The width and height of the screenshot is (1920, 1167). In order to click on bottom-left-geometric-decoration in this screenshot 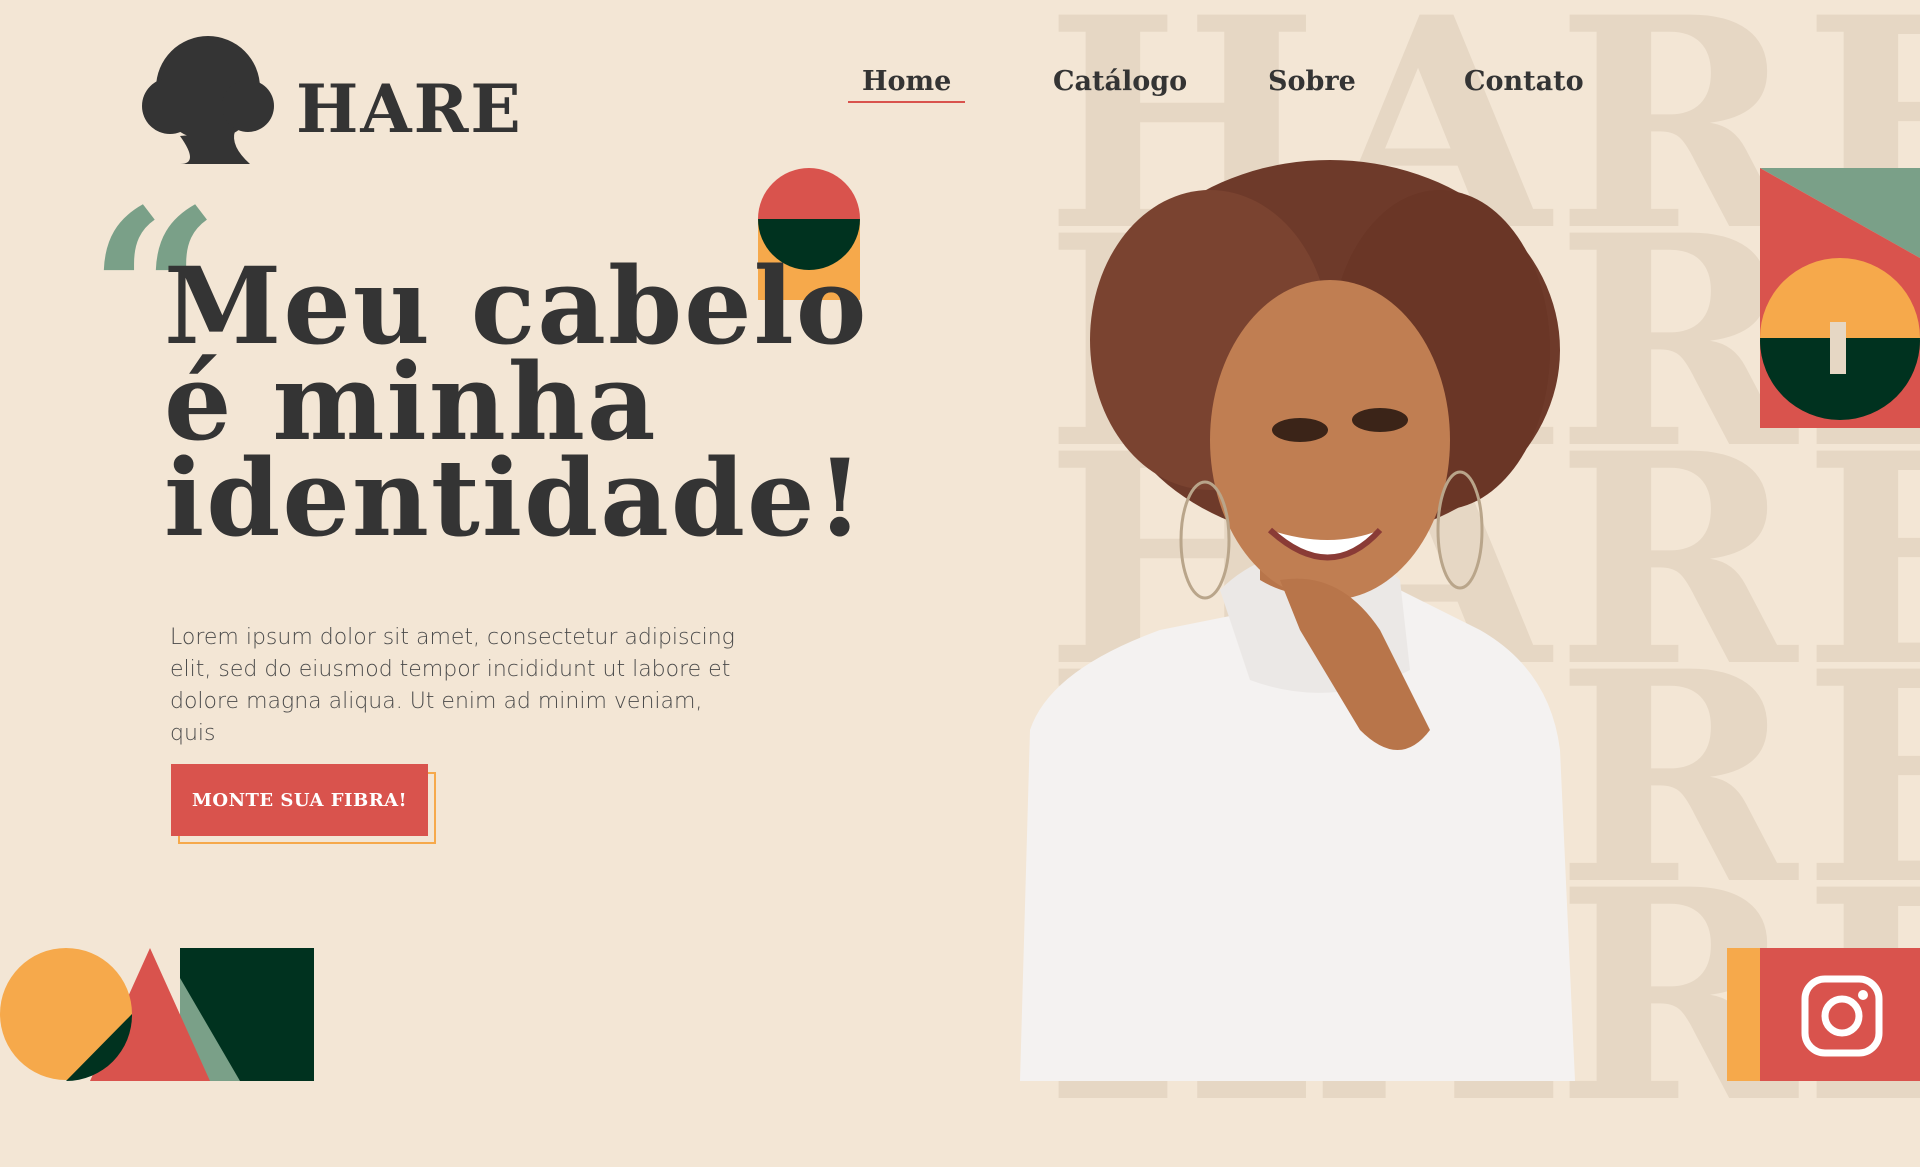, I will do `click(157, 1014)`.